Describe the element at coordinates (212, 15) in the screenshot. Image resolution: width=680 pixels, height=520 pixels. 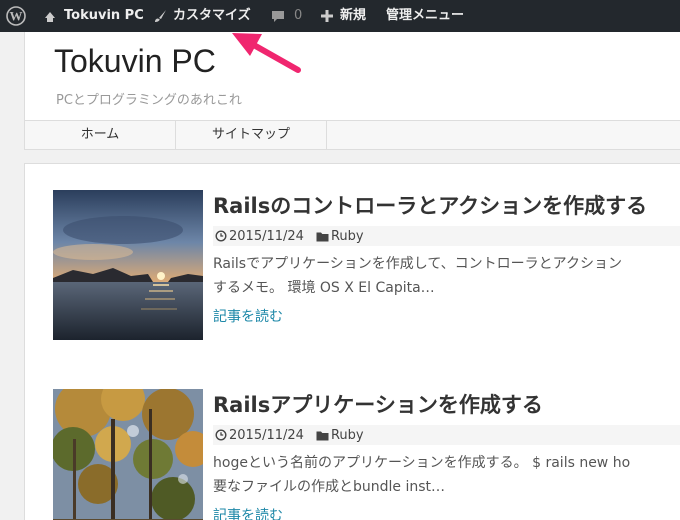
I see `customize-label: カスタマイズ` at that location.